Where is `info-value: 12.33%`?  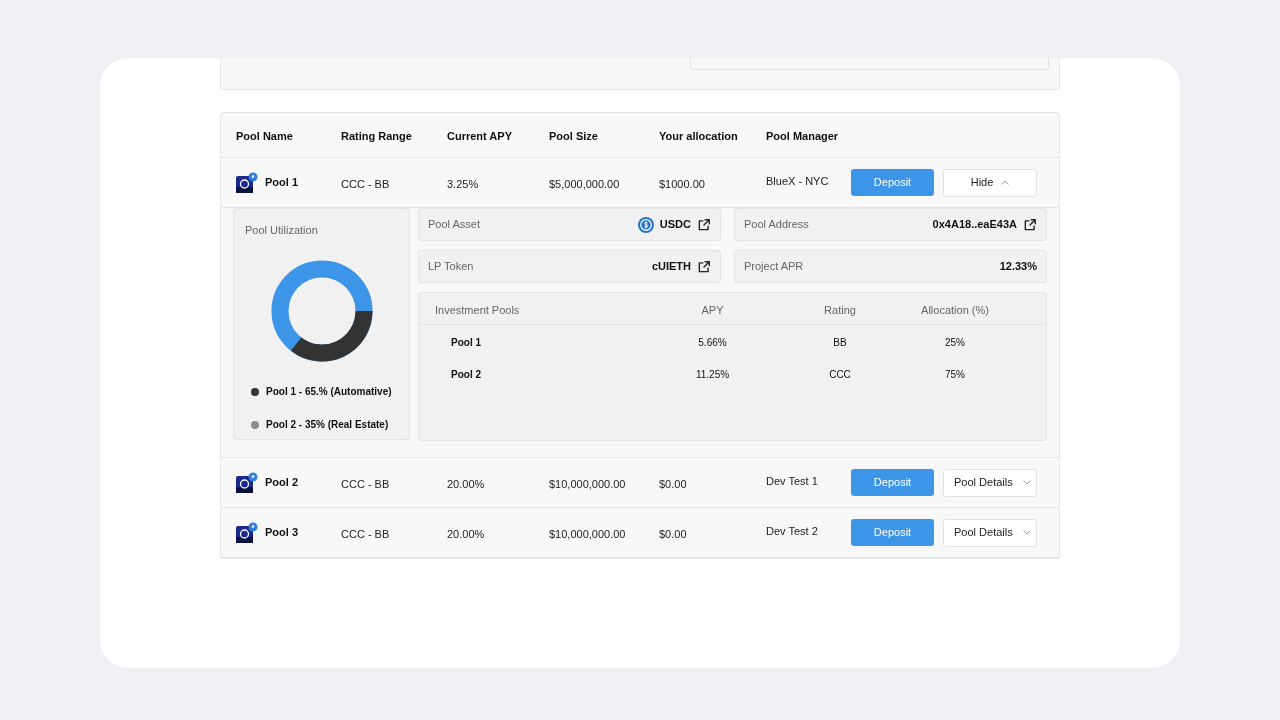
info-value: 12.33% is located at coordinates (1018, 267).